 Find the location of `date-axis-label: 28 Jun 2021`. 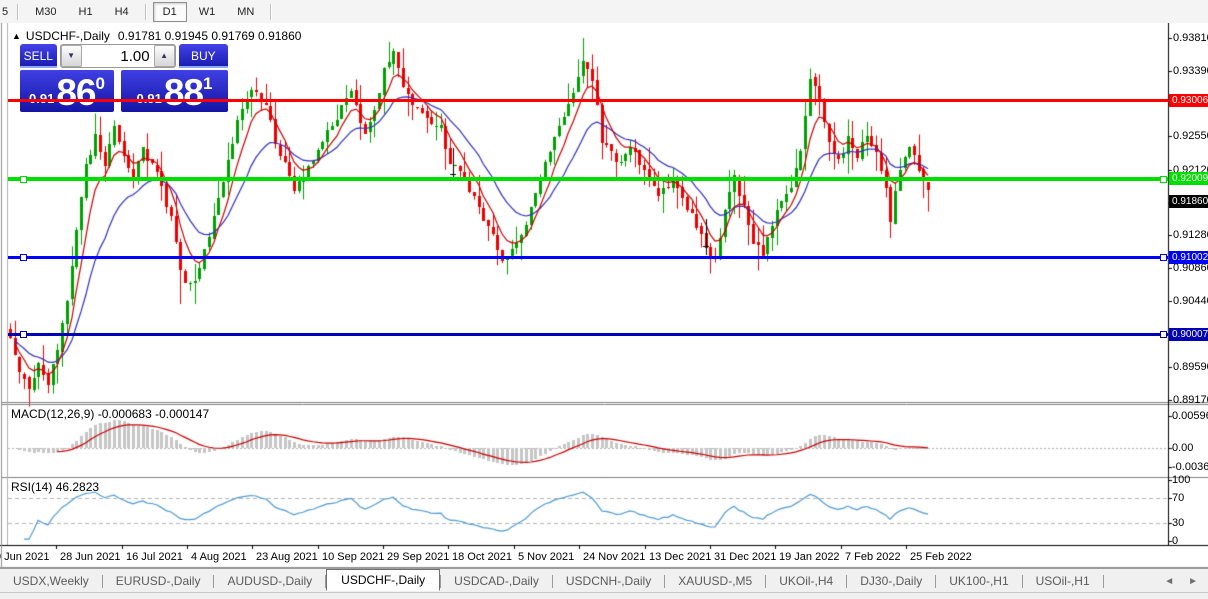

date-axis-label: 28 Jun 2021 is located at coordinates (90, 557).